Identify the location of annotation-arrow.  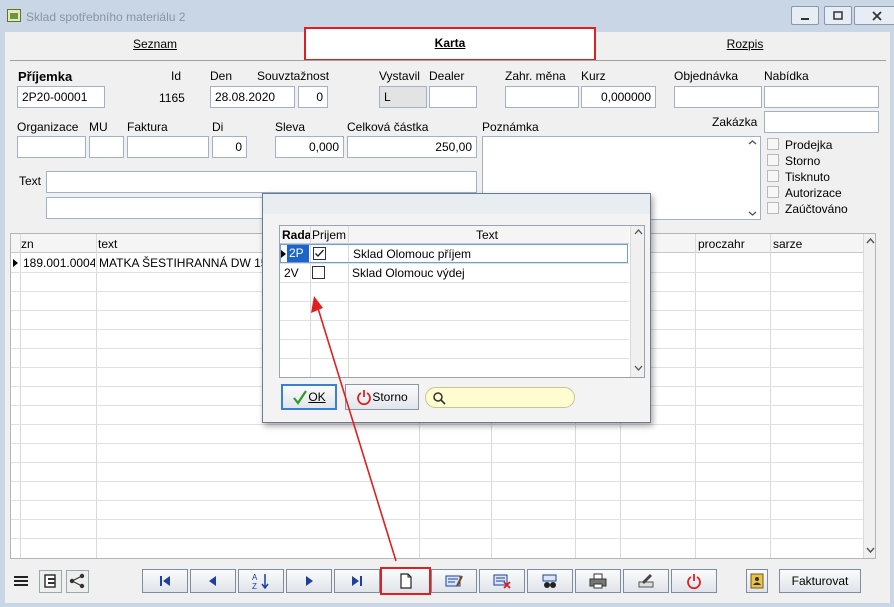
(354, 429).